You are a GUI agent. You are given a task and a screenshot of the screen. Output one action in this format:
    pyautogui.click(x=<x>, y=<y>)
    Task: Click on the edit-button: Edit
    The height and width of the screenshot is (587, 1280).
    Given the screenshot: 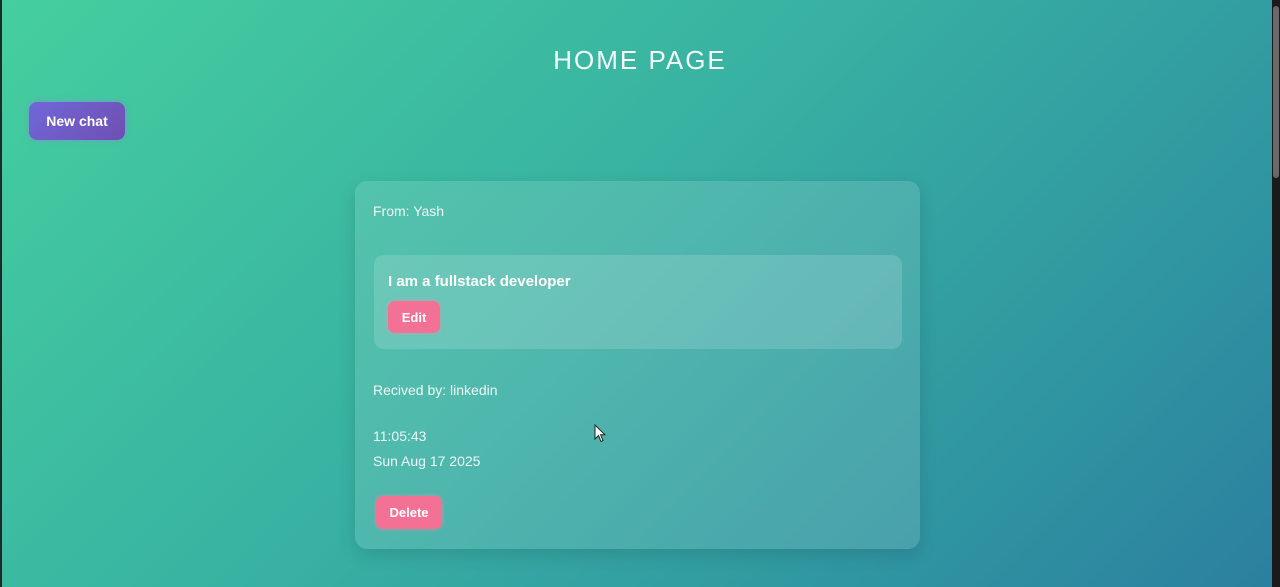 What is the action you would take?
    pyautogui.click(x=414, y=317)
    